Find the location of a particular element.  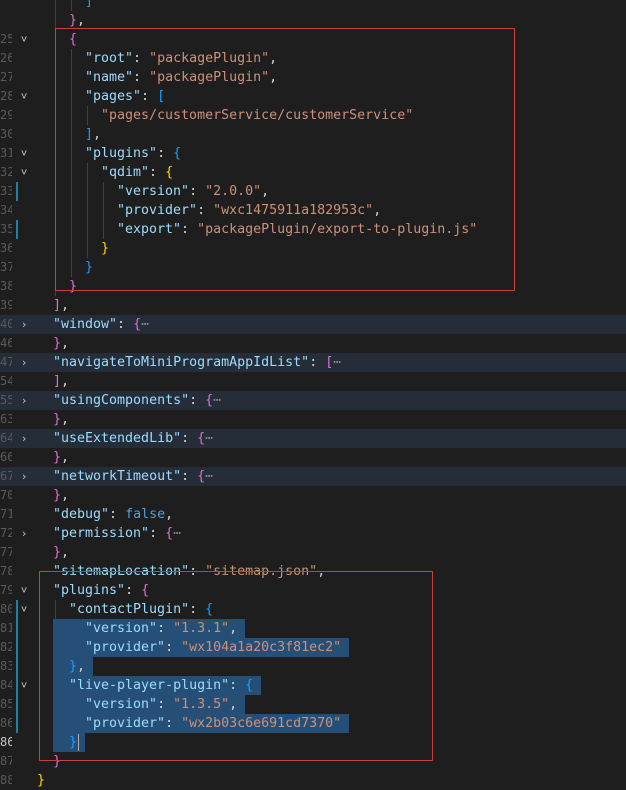

code-line: 81 "version": "1.3.1", is located at coordinates (313, 628).